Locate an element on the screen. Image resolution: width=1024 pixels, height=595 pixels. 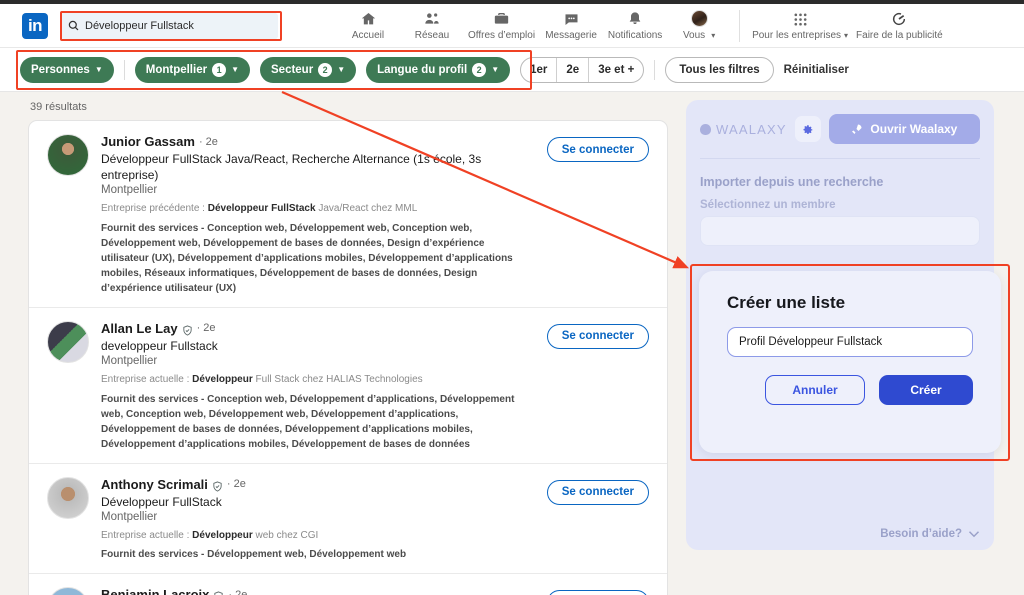
filter-label-personnes: Personnes is located at coordinates (60, 69).